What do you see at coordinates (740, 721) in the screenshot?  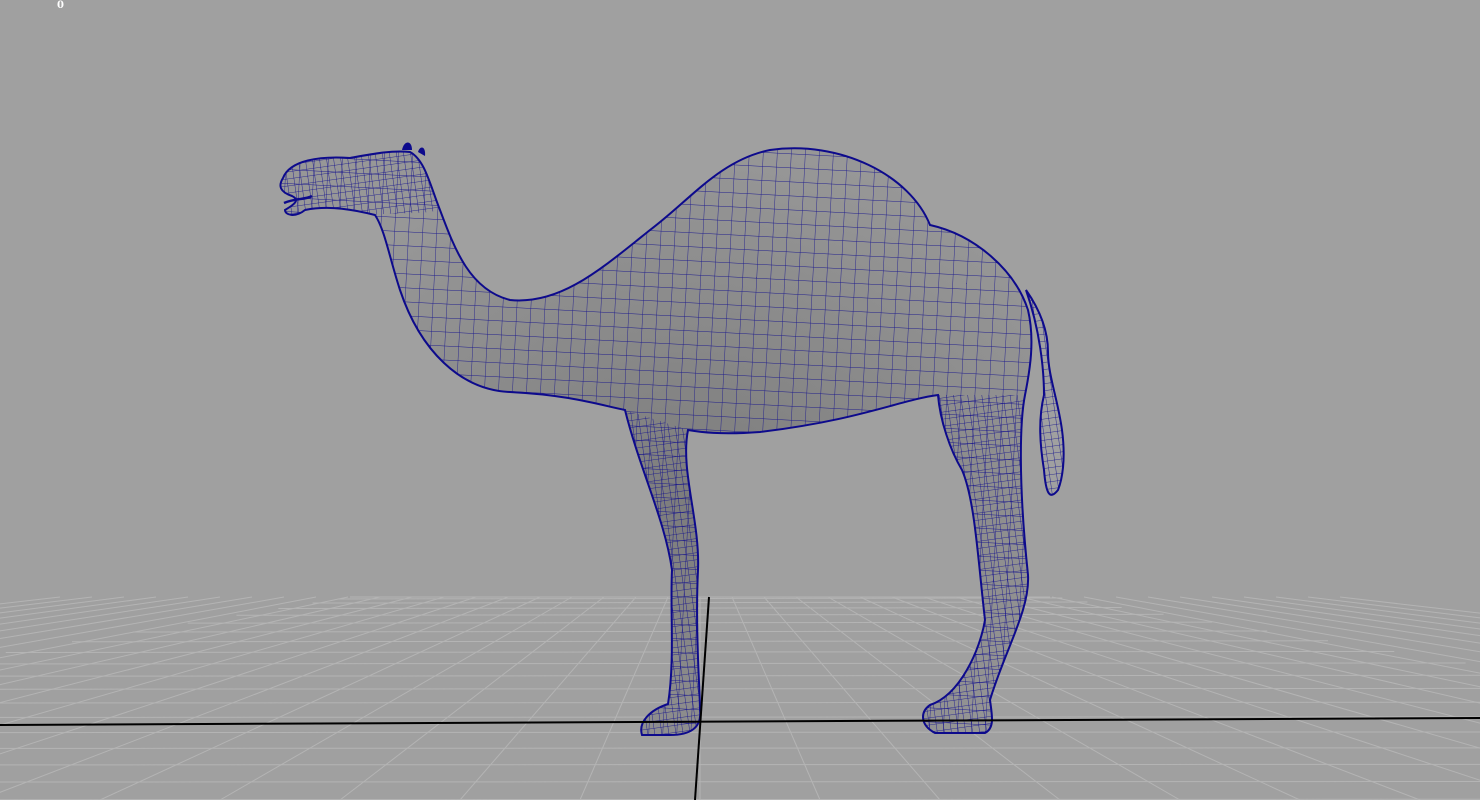 I see `x-axis-line` at bounding box center [740, 721].